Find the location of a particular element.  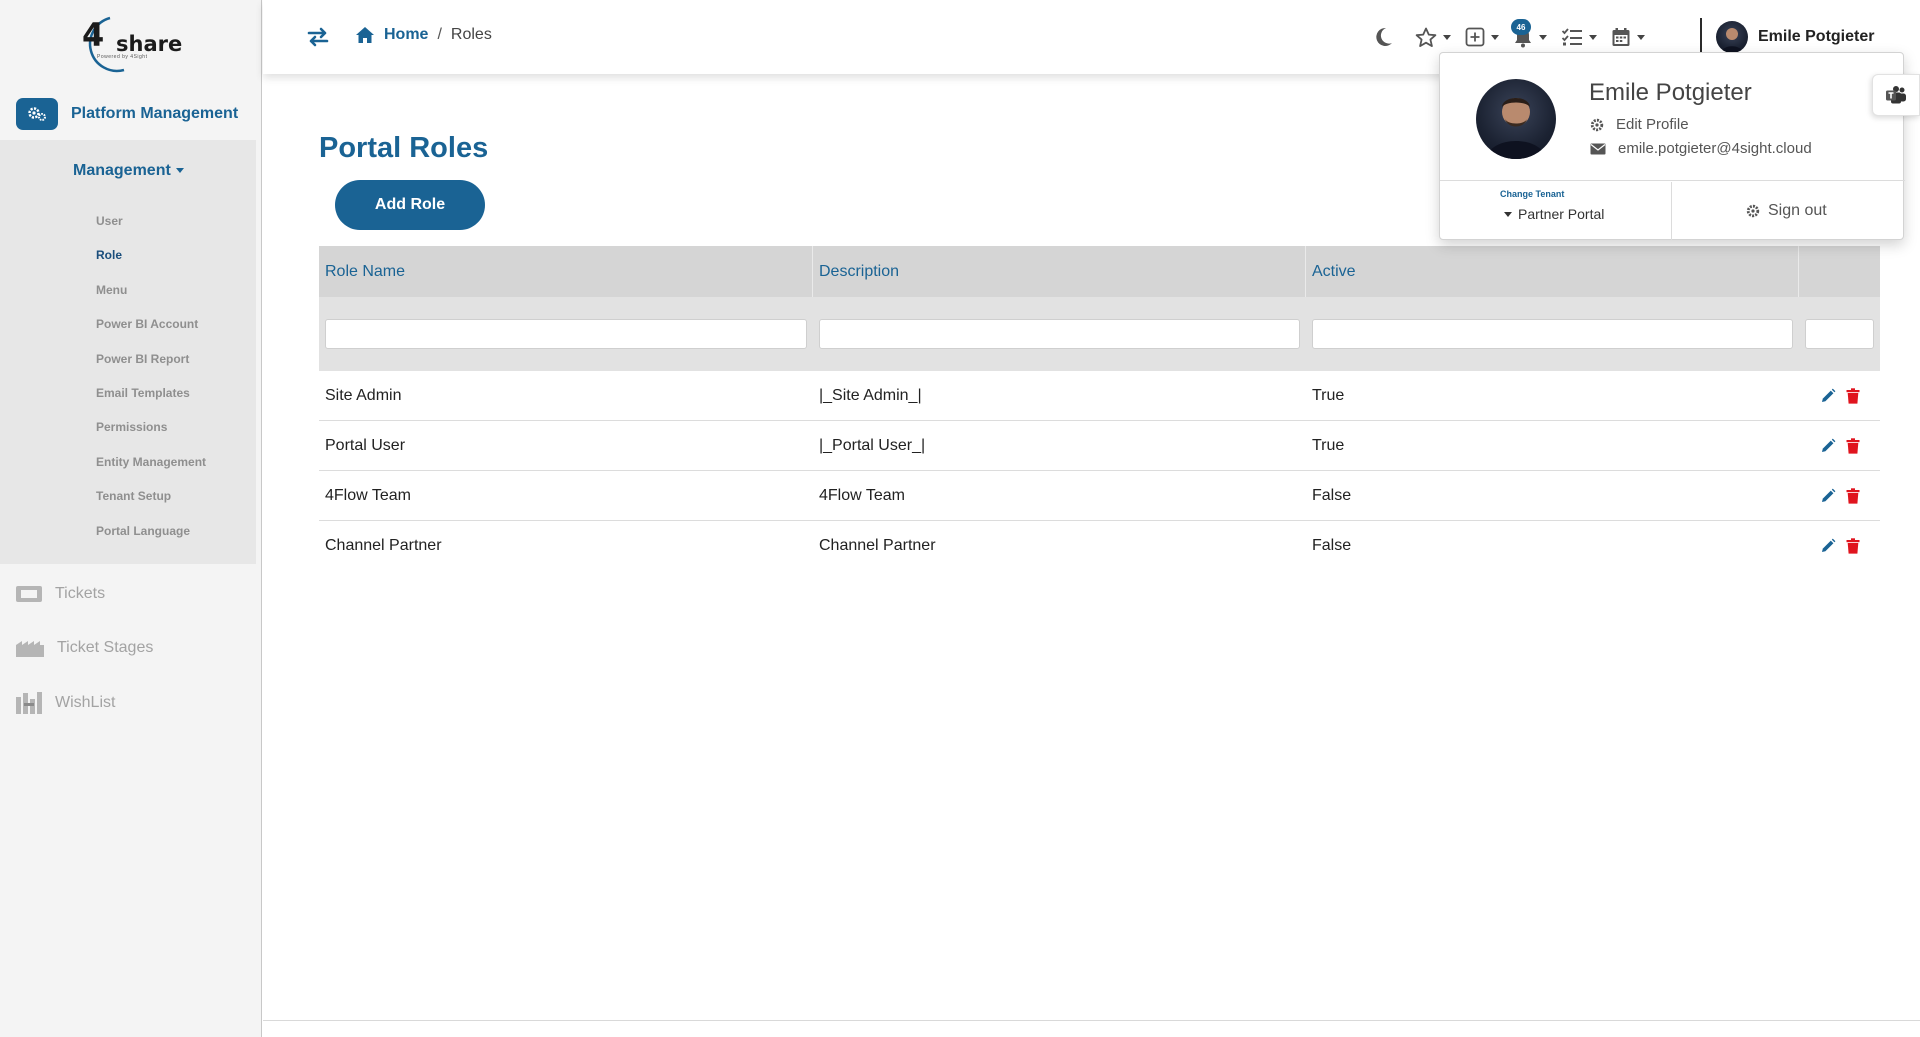

sidebar-item-wishlist: WishList is located at coordinates (65, 703).